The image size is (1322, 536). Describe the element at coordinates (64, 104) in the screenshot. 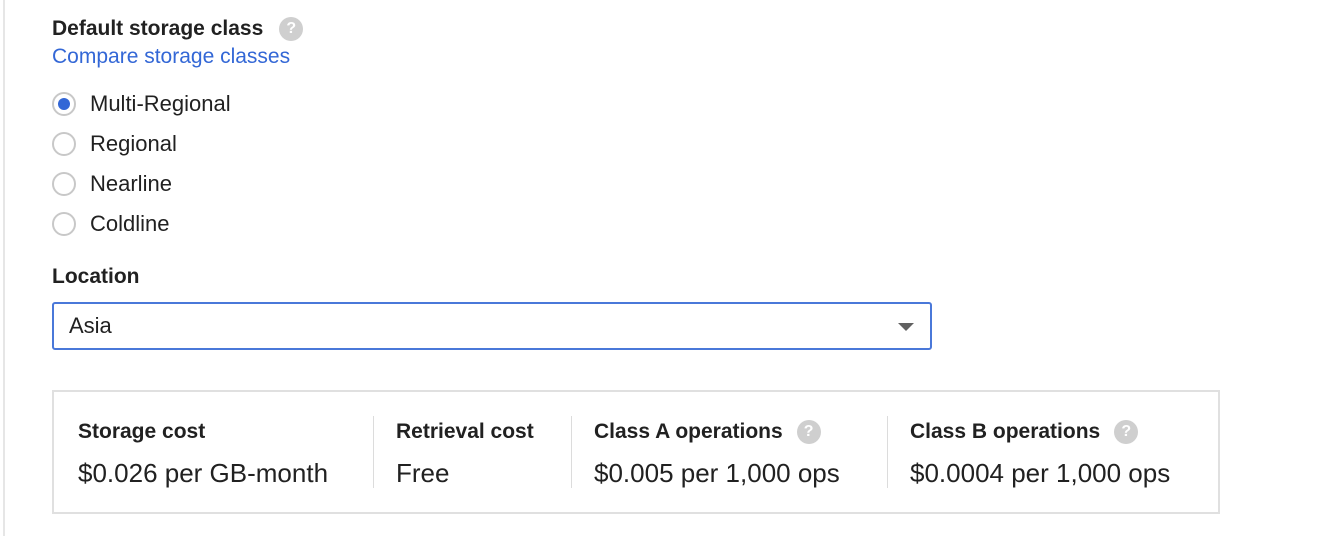

I see `radio-button-selected` at that location.